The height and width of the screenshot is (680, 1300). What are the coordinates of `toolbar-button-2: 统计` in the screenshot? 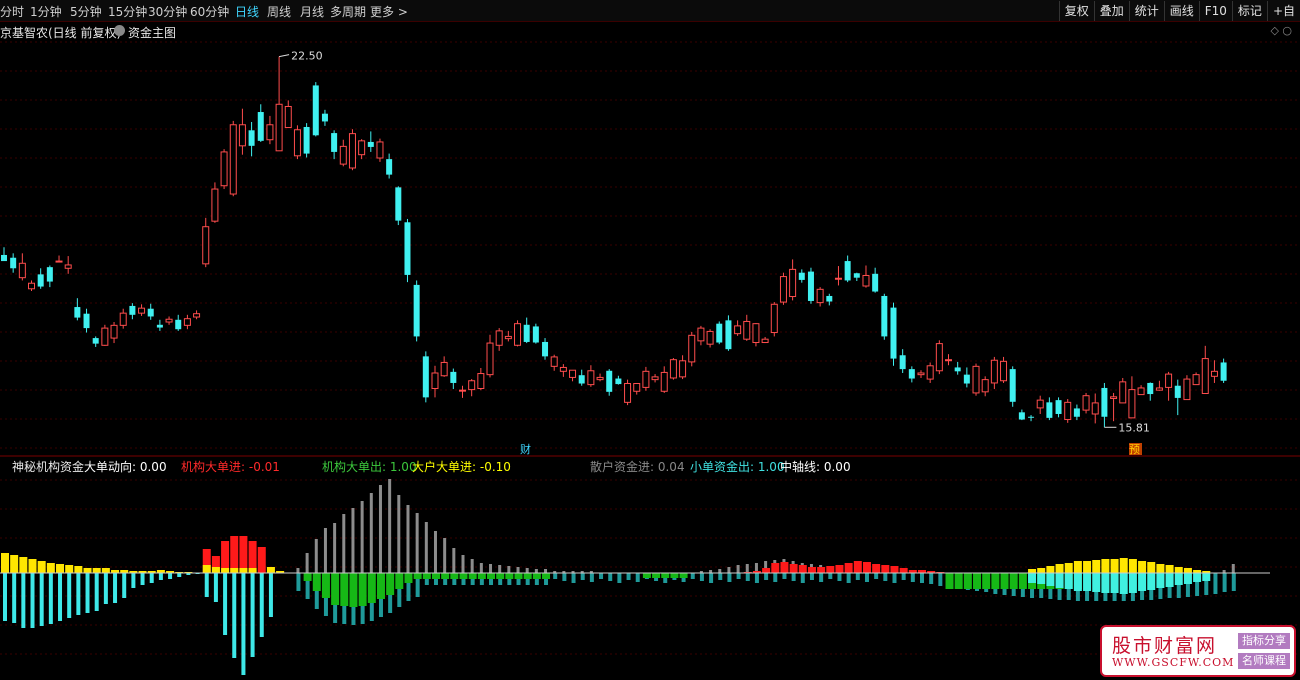 It's located at (1146, 11).